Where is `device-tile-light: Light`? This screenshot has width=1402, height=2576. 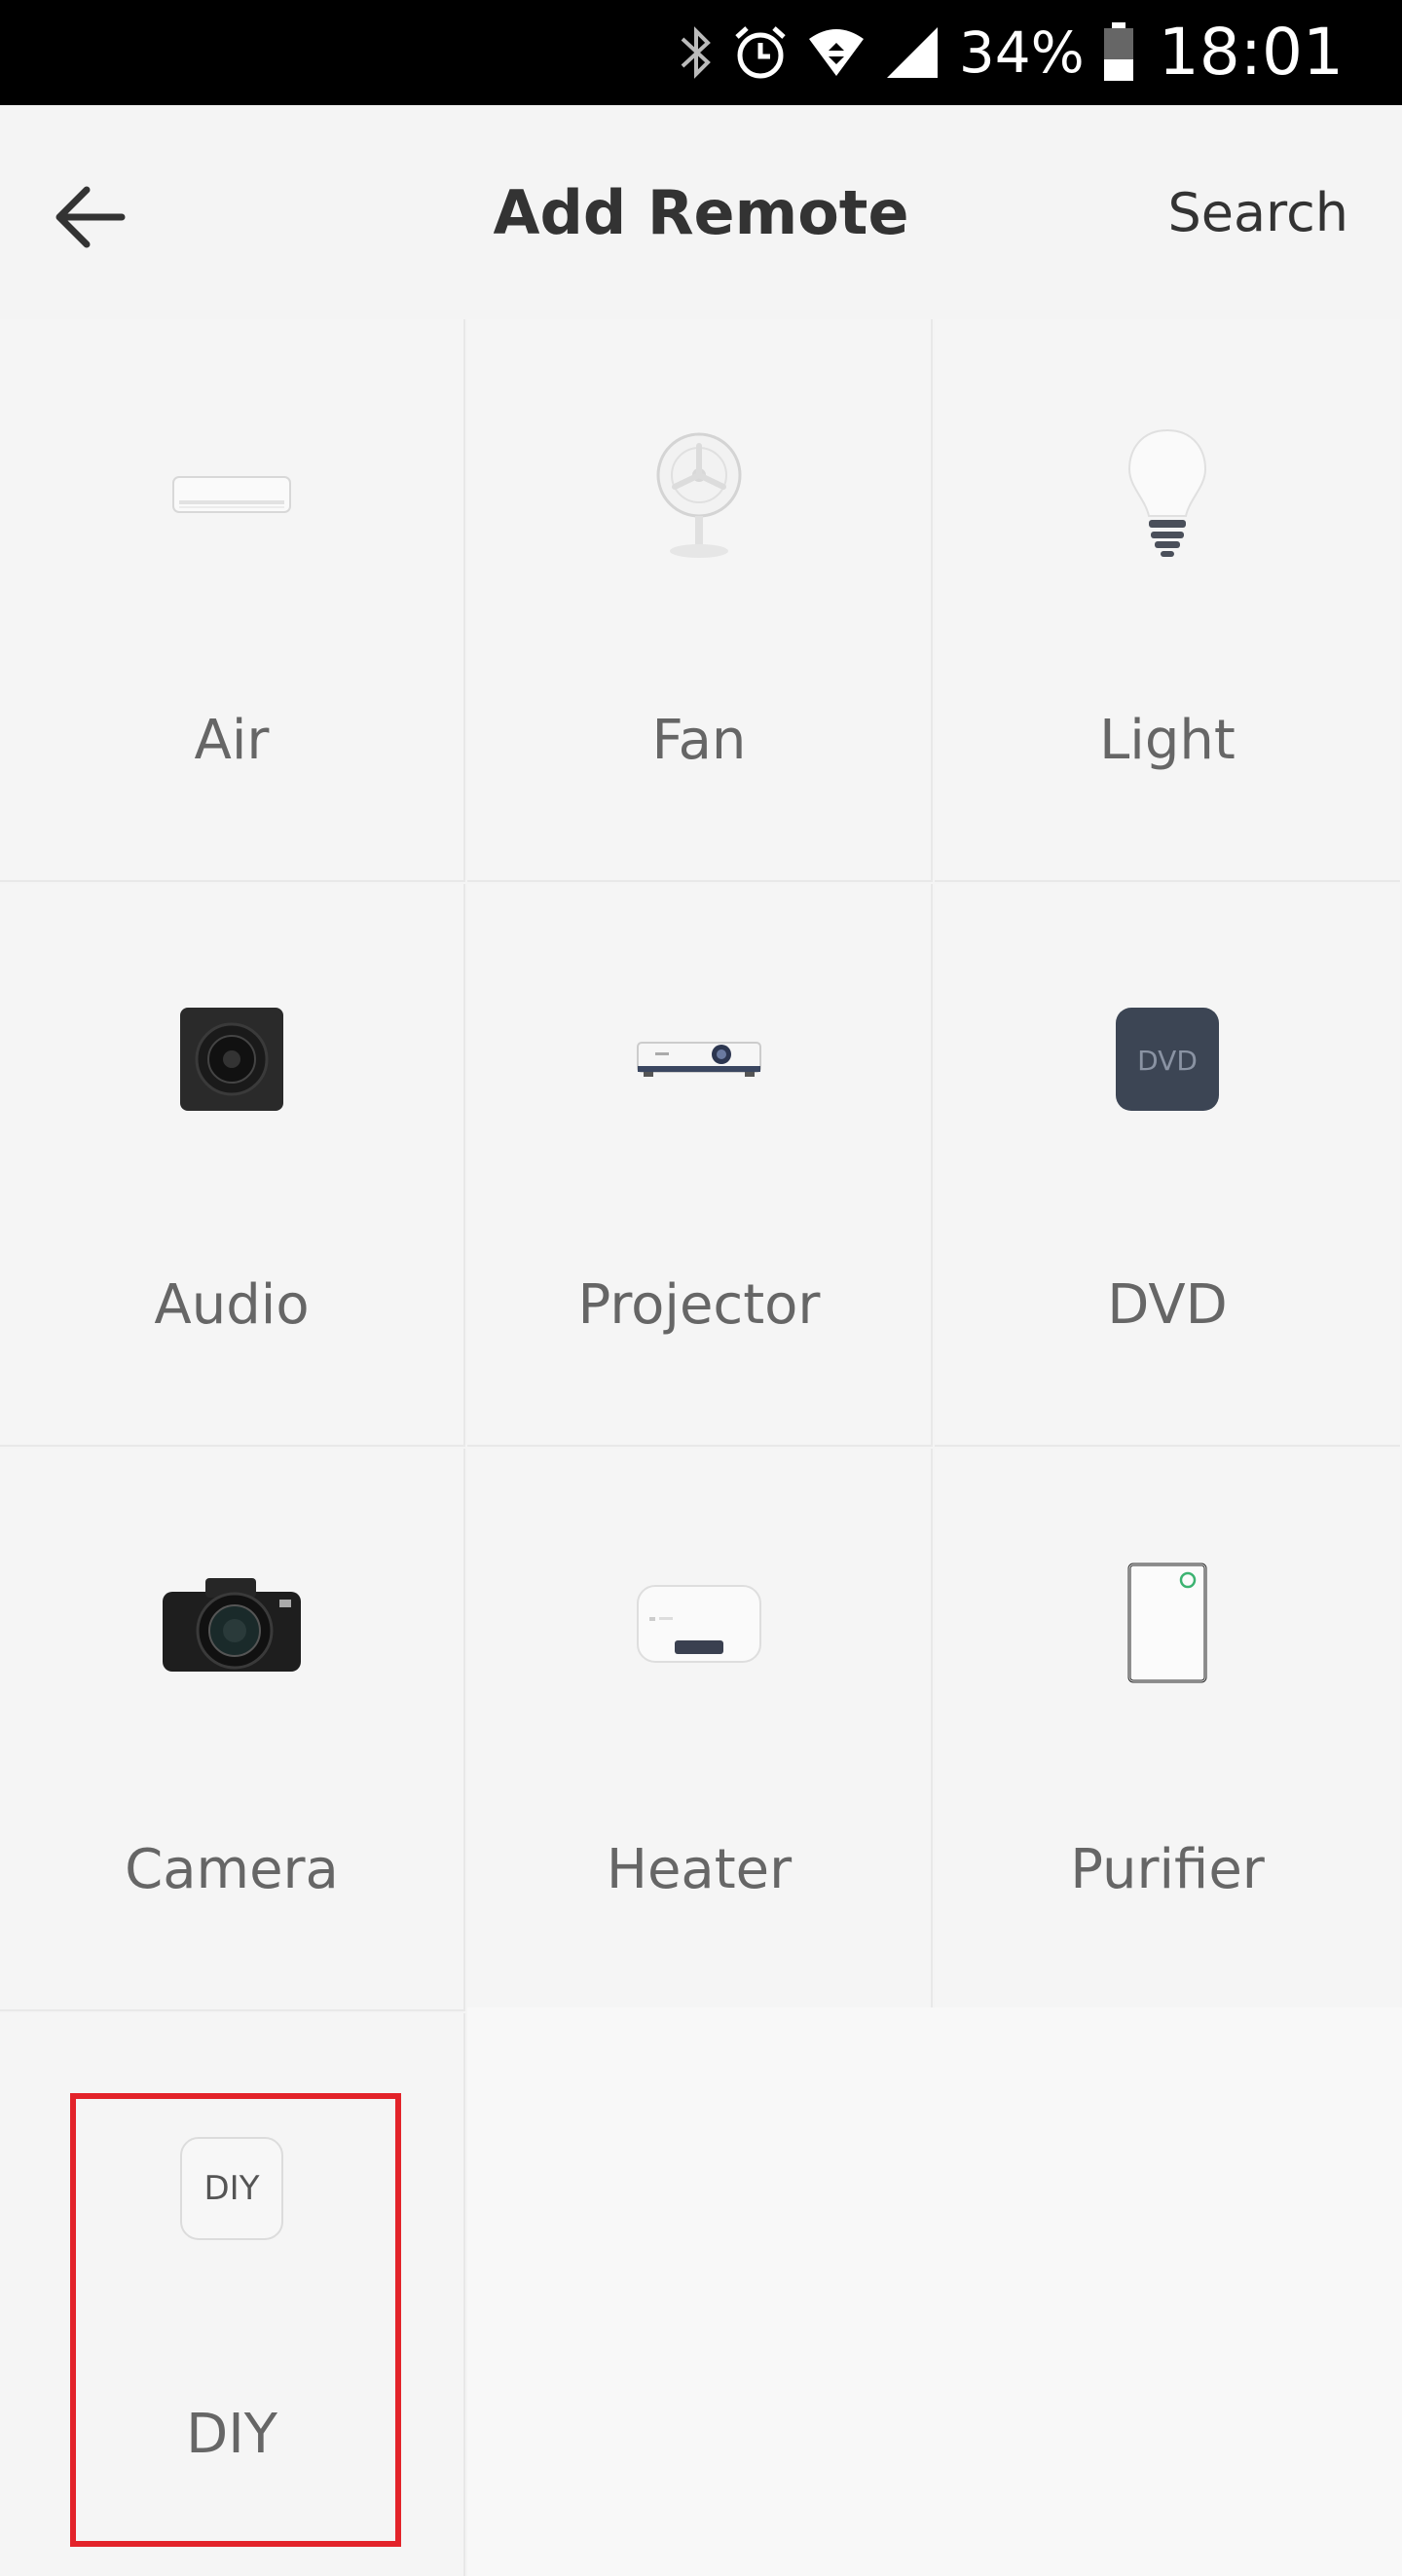
device-tile-light: Light is located at coordinates (1167, 600).